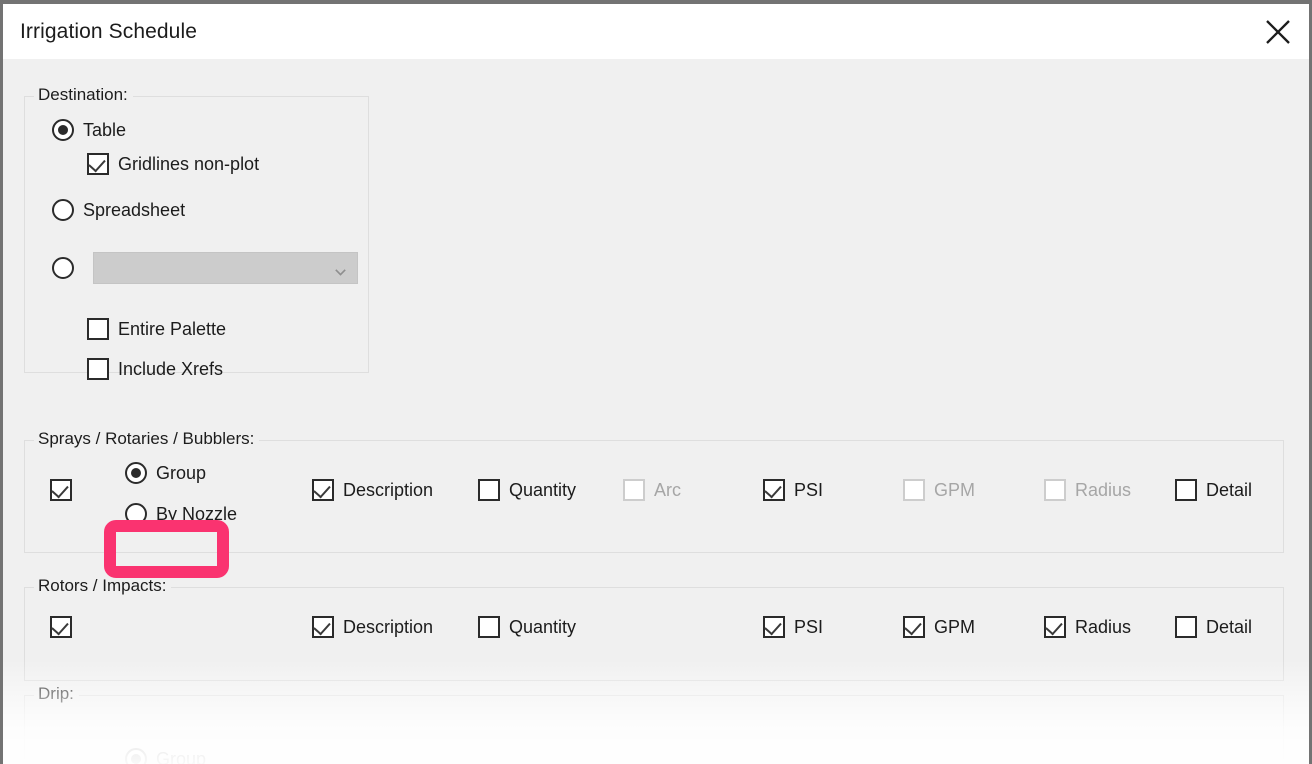  Describe the element at coordinates (136, 473) in the screenshot. I see `radio-sprays-group` at that location.